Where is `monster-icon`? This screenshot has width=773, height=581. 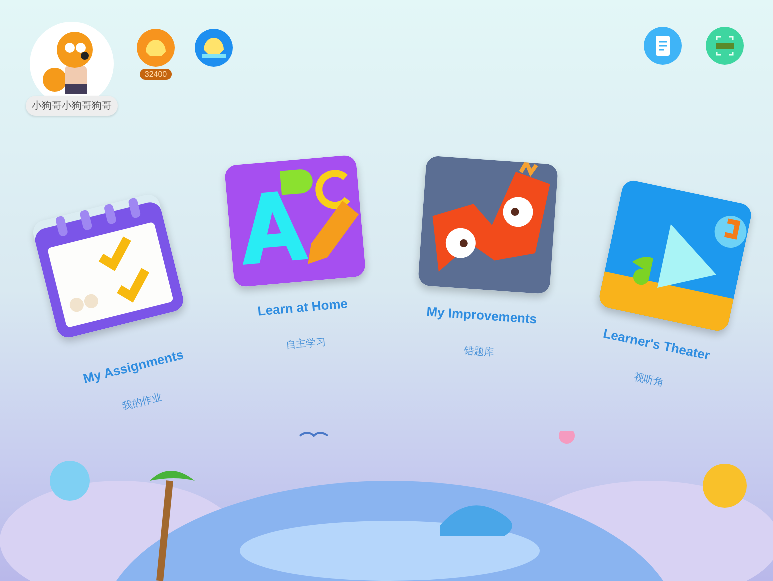
monster-icon is located at coordinates (488, 225).